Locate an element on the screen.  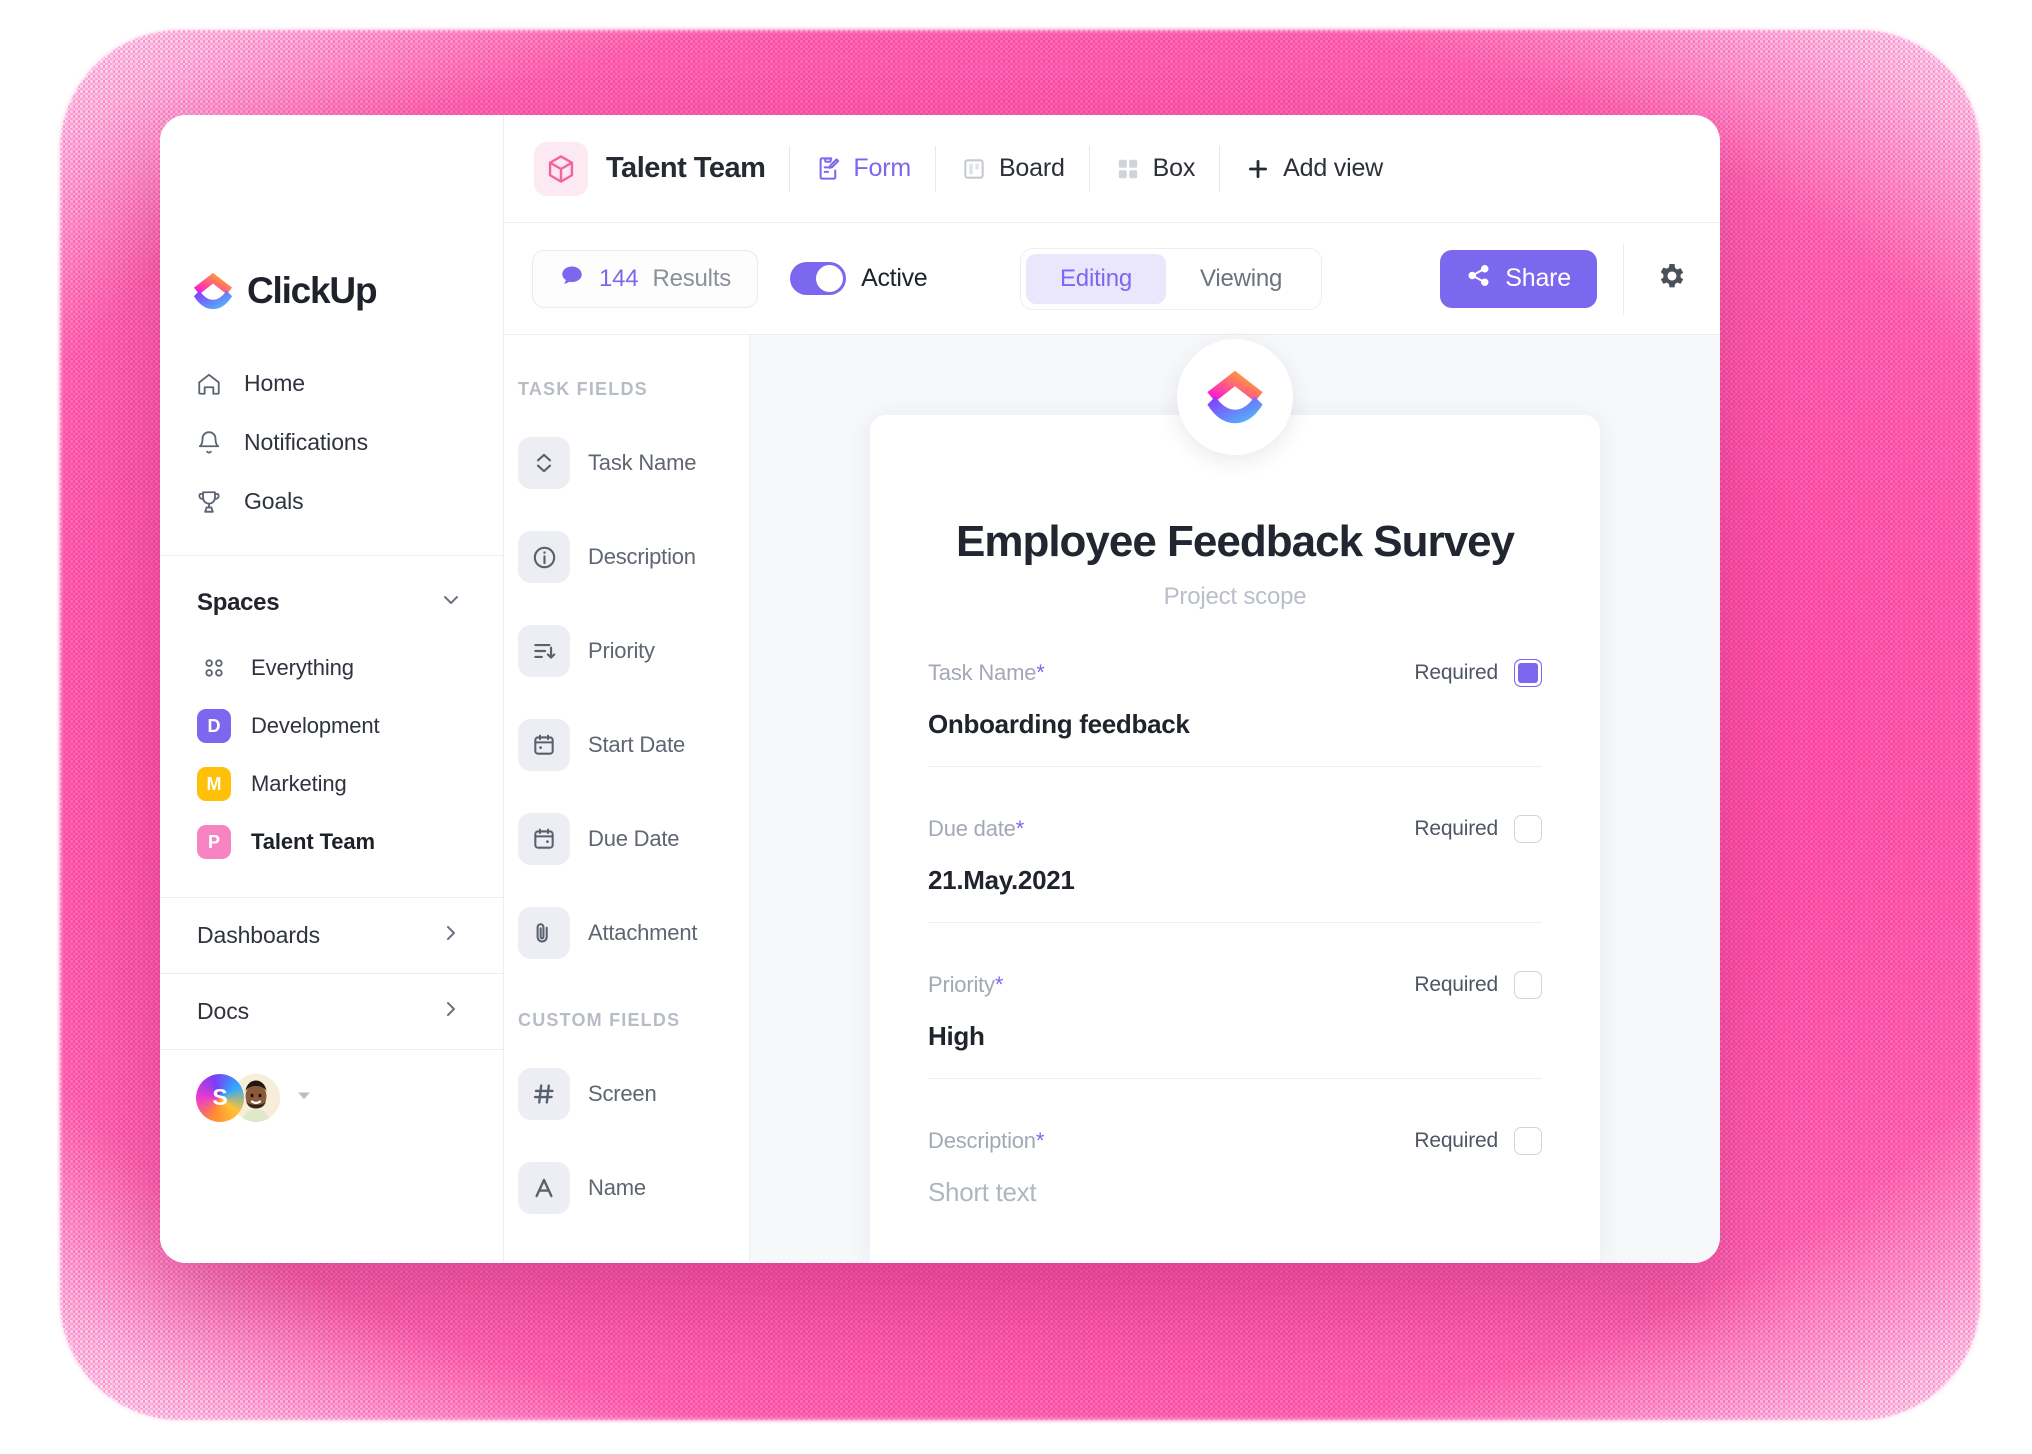
field-item-priority: Priority is located at coordinates (626, 651).